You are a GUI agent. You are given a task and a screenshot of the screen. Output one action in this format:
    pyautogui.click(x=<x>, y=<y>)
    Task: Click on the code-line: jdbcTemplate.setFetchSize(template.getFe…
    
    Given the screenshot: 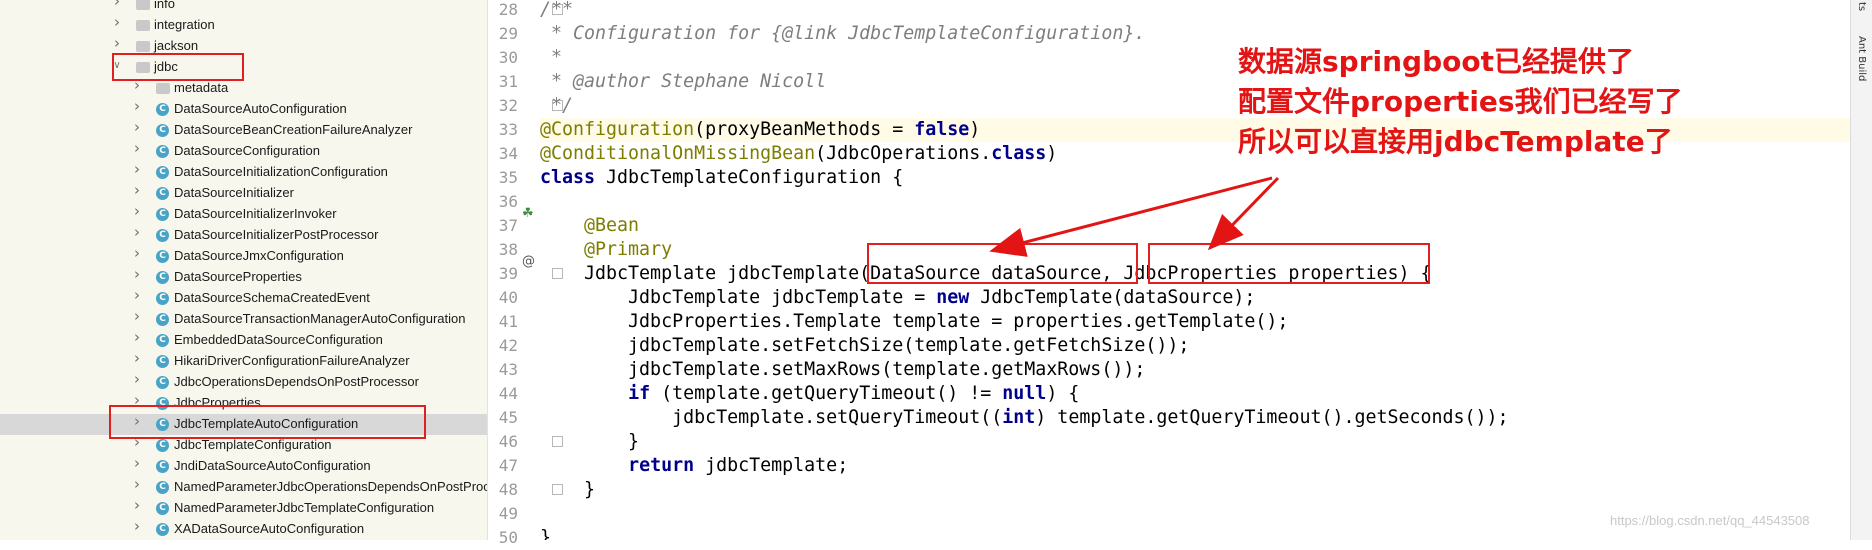 What is the action you would take?
    pyautogui.click(x=864, y=346)
    